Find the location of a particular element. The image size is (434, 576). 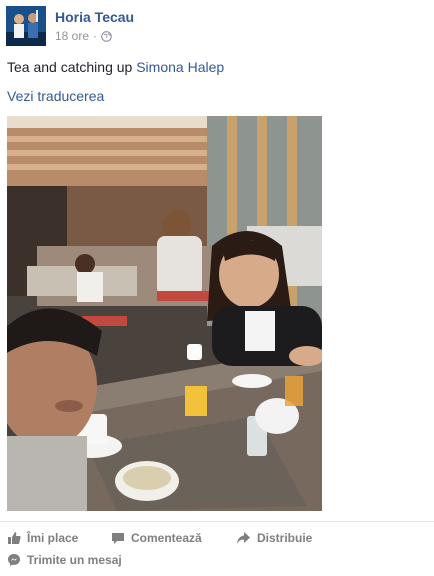

author-name: Horia Tecau is located at coordinates (94, 17).